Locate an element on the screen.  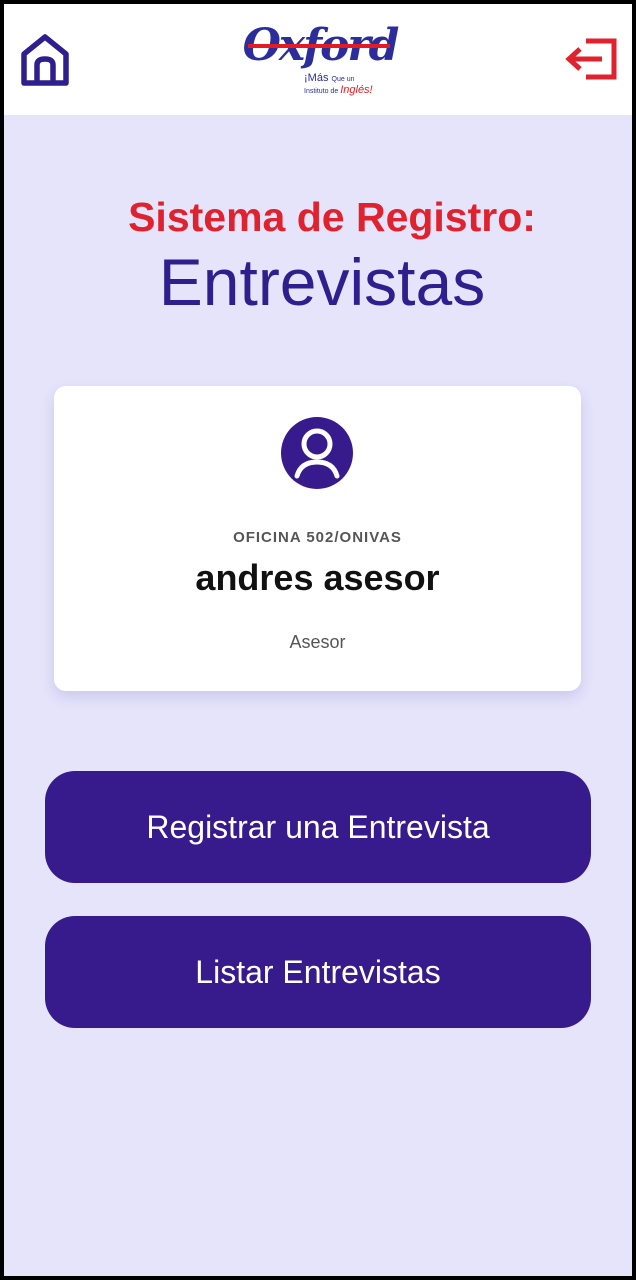
logout-icon is located at coordinates (591, 59).